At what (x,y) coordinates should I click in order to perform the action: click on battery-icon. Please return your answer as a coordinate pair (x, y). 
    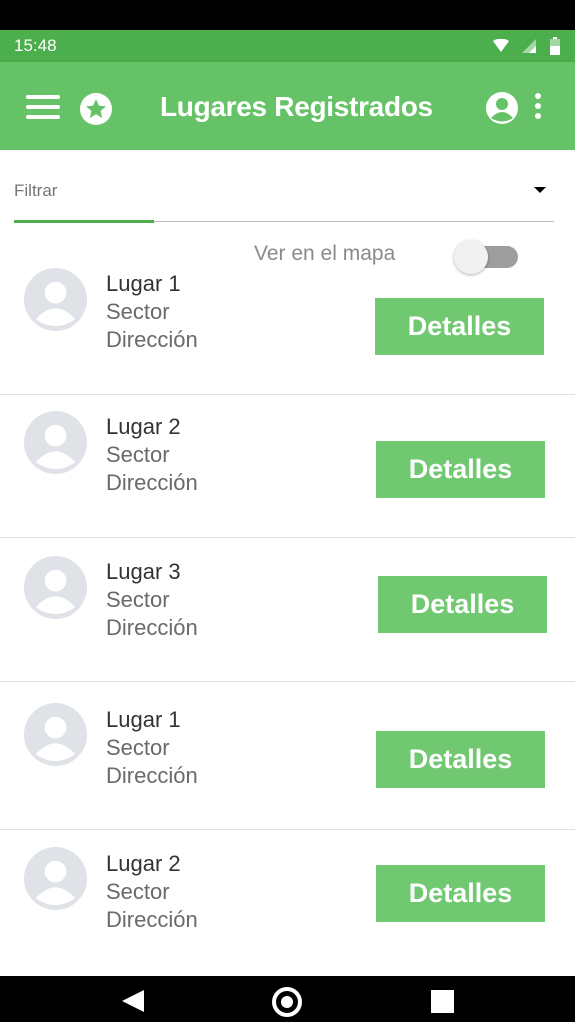
    Looking at the image, I should click on (555, 46).